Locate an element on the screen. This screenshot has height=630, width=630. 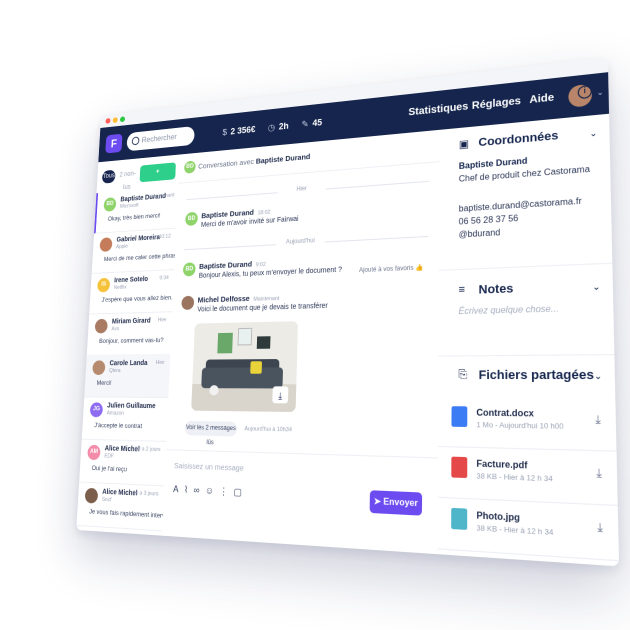
text-format-icon: A is located at coordinates (178, 489).